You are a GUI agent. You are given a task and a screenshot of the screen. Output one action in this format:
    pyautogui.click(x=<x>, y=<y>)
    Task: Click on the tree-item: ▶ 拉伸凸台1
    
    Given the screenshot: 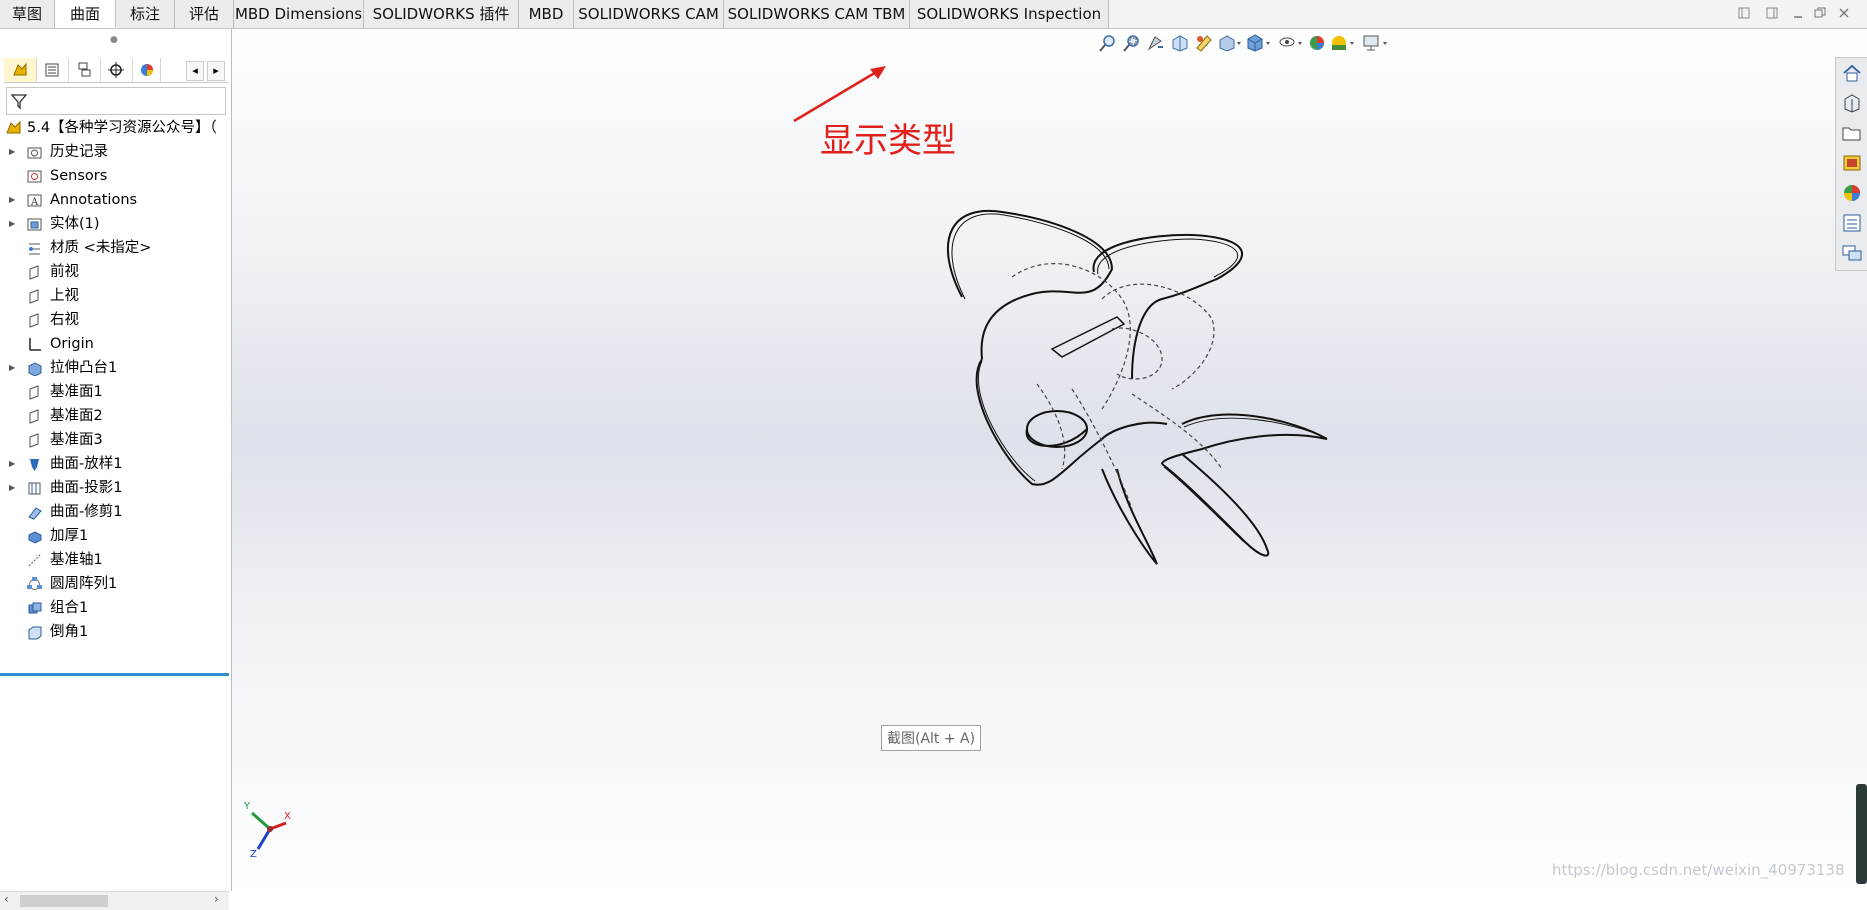 What is the action you would take?
    pyautogui.click(x=115, y=368)
    